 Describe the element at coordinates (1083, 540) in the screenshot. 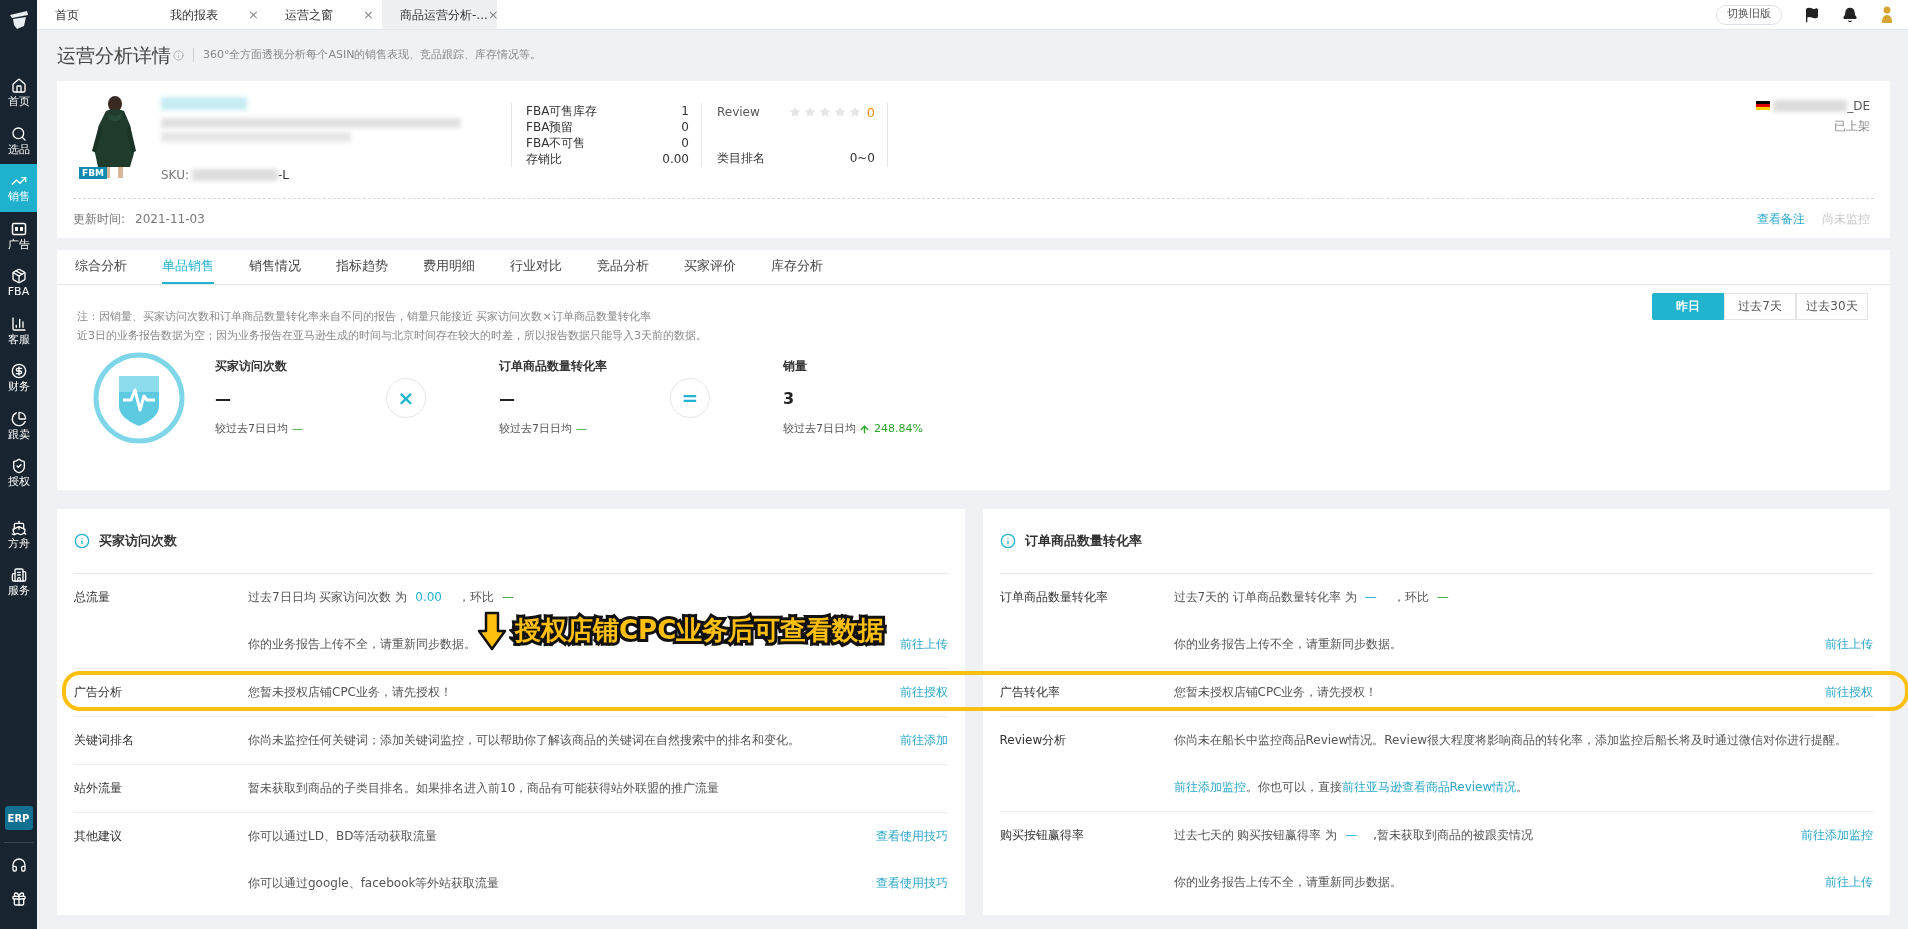

I see `panel-title: 订单商品数量转化率` at that location.